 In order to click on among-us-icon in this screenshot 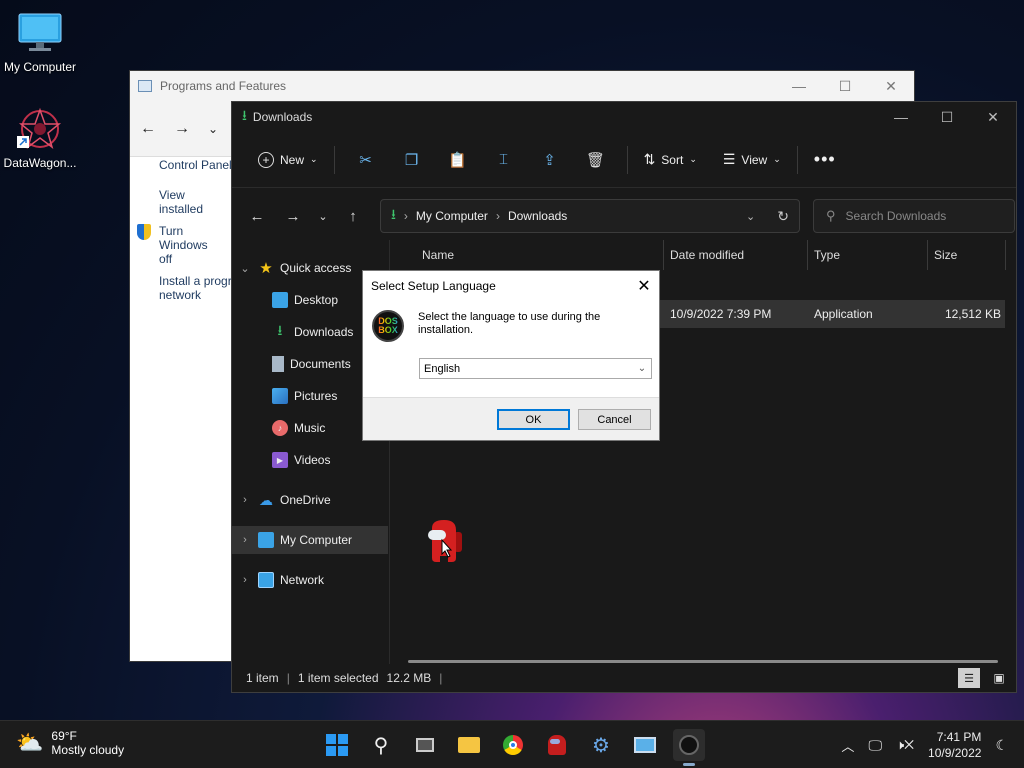, I will do `click(557, 745)`.